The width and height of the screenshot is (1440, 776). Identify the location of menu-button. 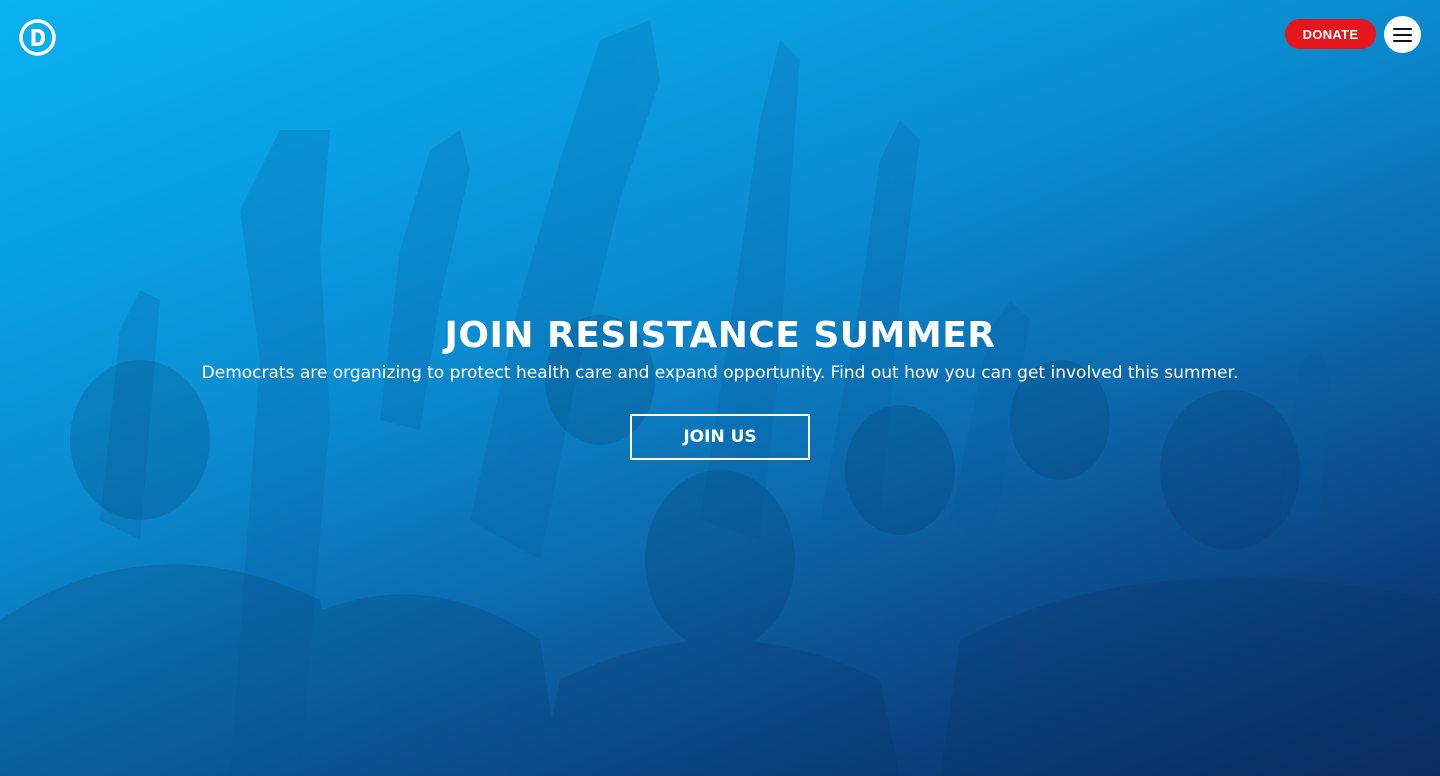
(1402, 34).